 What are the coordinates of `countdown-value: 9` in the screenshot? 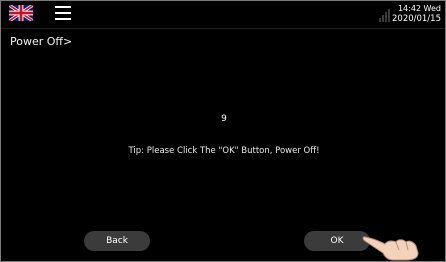 It's located at (224, 119).